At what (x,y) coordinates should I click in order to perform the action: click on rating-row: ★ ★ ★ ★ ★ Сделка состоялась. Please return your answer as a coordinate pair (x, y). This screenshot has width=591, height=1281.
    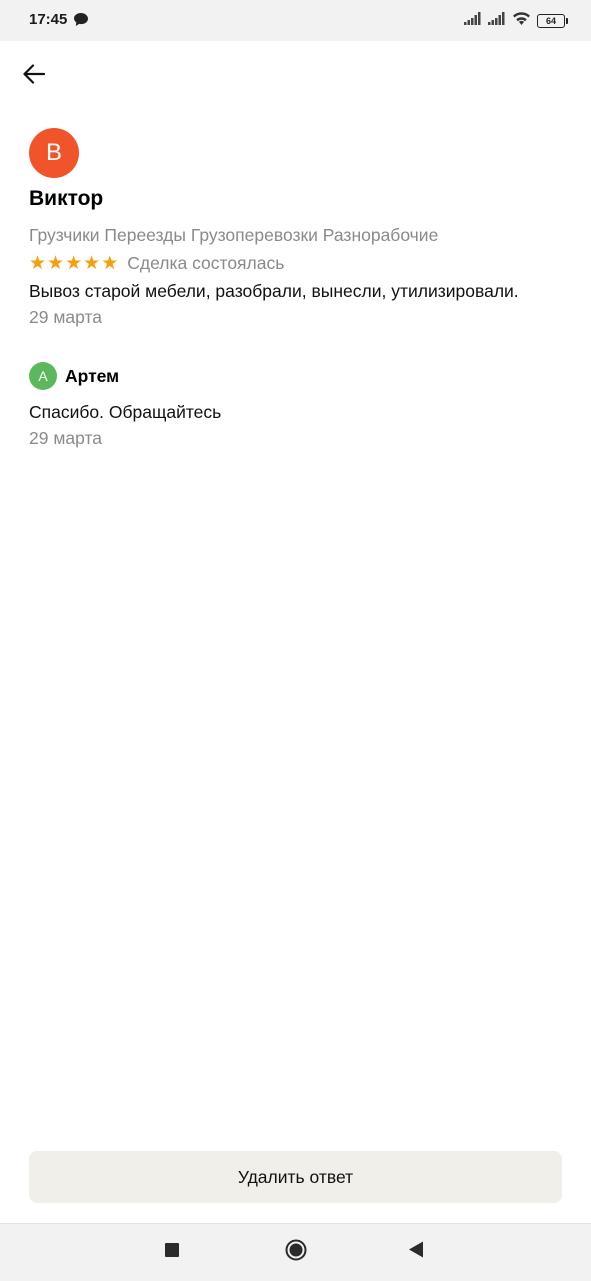
    Looking at the image, I should click on (156, 263).